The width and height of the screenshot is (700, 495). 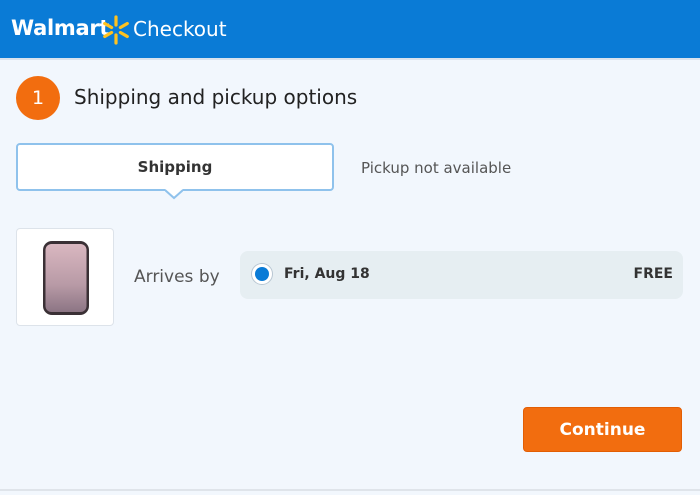 What do you see at coordinates (180, 29) in the screenshot?
I see `checkout-title: Checkout` at bounding box center [180, 29].